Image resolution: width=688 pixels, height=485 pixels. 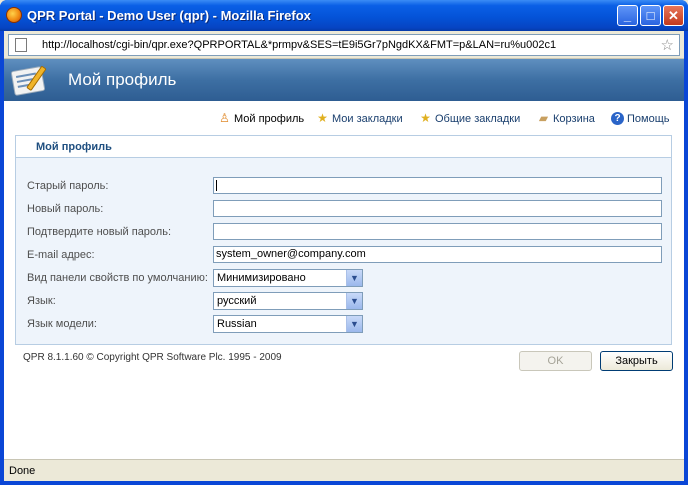 What do you see at coordinates (261, 278) in the screenshot?
I see `select-value: Минимизировано` at bounding box center [261, 278].